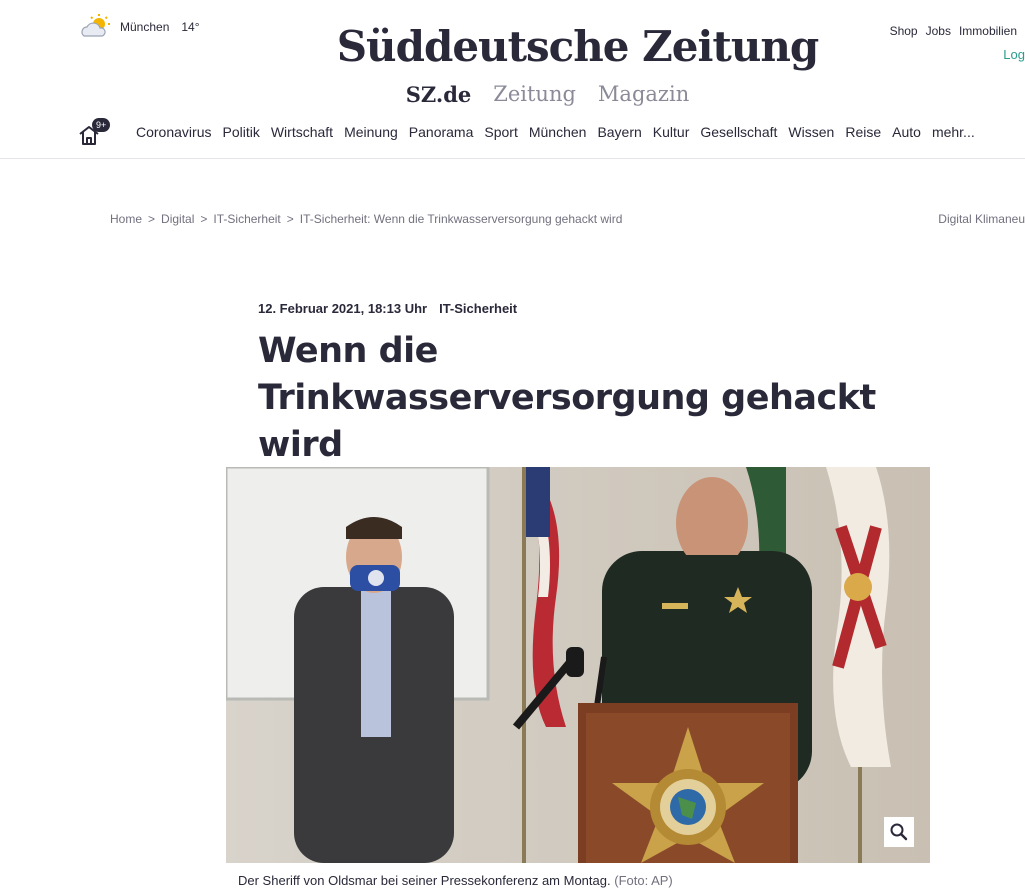  What do you see at coordinates (371, 132) in the screenshot?
I see `nav-item-meinung: Meinung` at bounding box center [371, 132].